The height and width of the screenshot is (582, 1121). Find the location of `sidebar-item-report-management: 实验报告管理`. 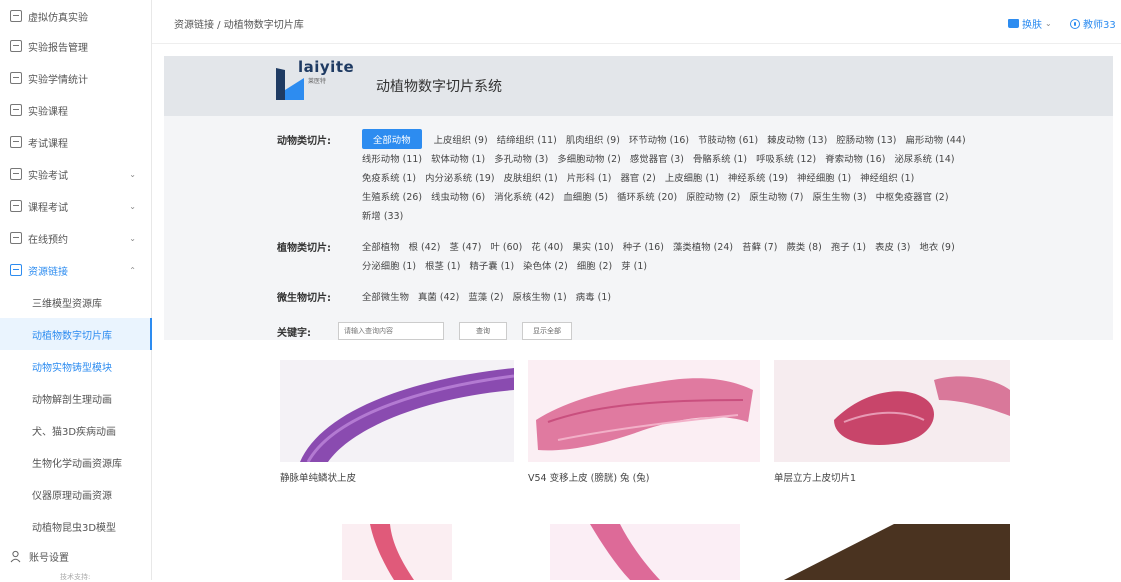

sidebar-item-report-management: 实验报告管理 is located at coordinates (76, 46).